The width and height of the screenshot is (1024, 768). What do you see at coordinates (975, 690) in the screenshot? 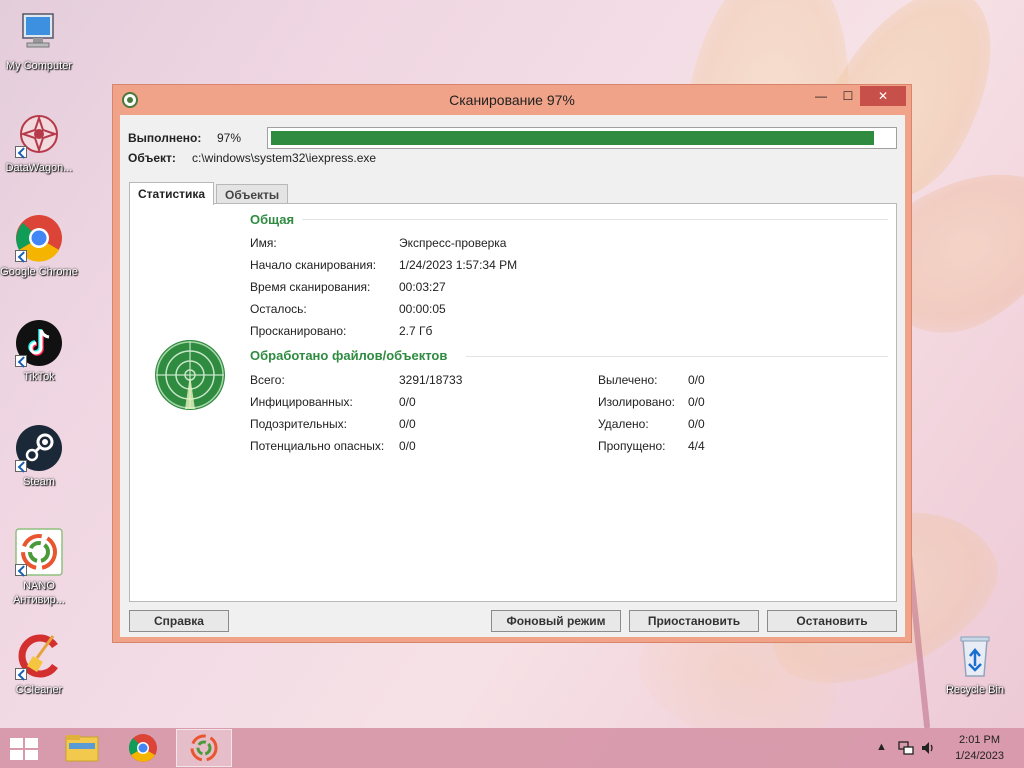
I see `desktop-icon-label: Recycle Bin` at bounding box center [975, 690].